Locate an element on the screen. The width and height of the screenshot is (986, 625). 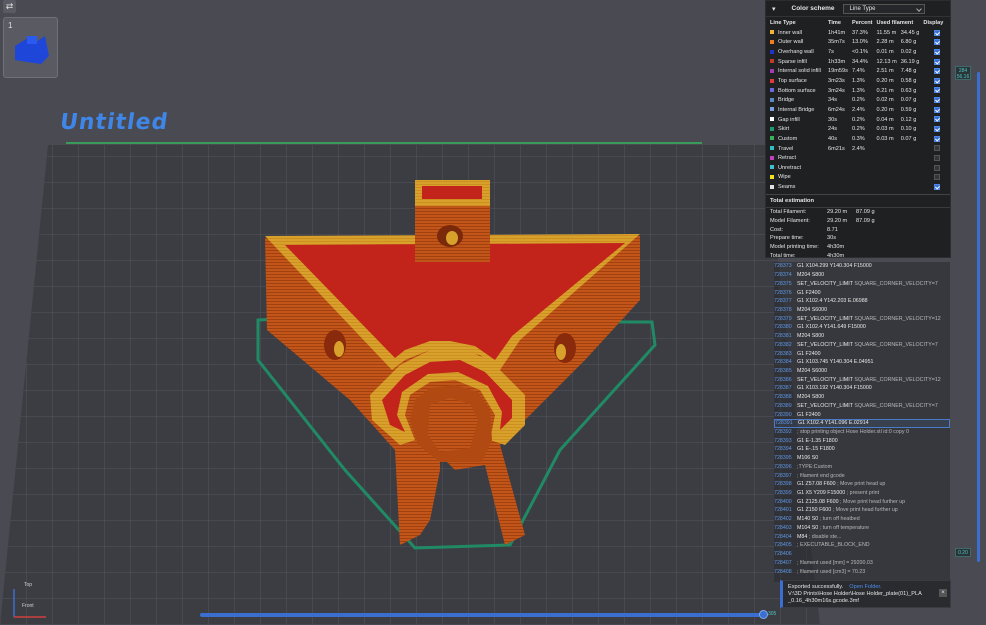
gcode-command: M106 S0 is located at coordinates (808, 458).